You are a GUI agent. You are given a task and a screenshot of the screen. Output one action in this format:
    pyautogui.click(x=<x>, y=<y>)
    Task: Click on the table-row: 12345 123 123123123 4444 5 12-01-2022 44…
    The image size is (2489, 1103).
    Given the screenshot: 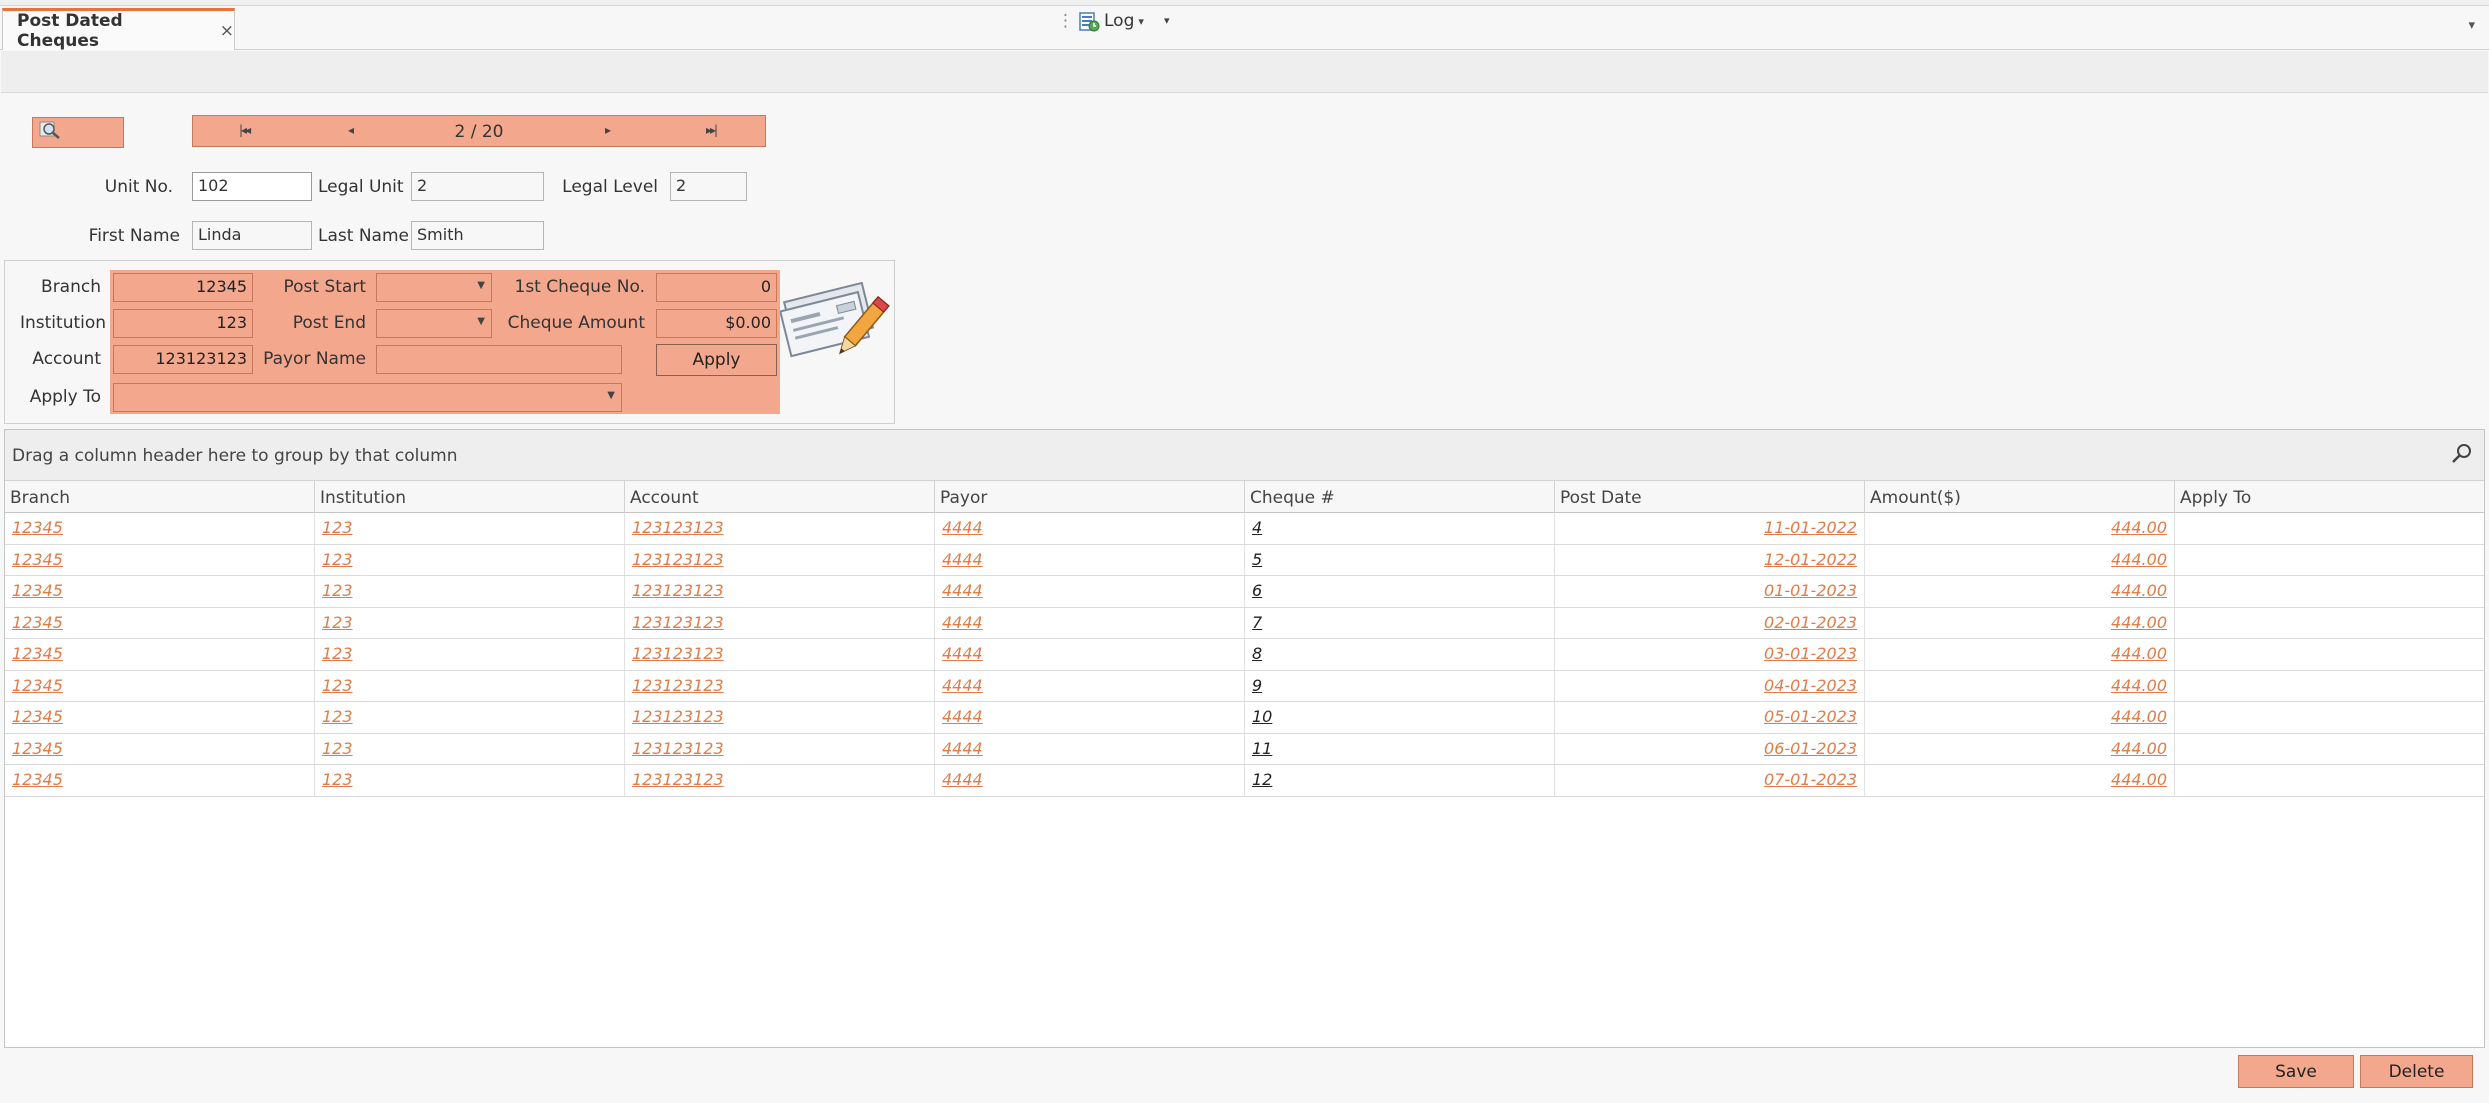 What is the action you would take?
    pyautogui.click(x=1244, y=560)
    